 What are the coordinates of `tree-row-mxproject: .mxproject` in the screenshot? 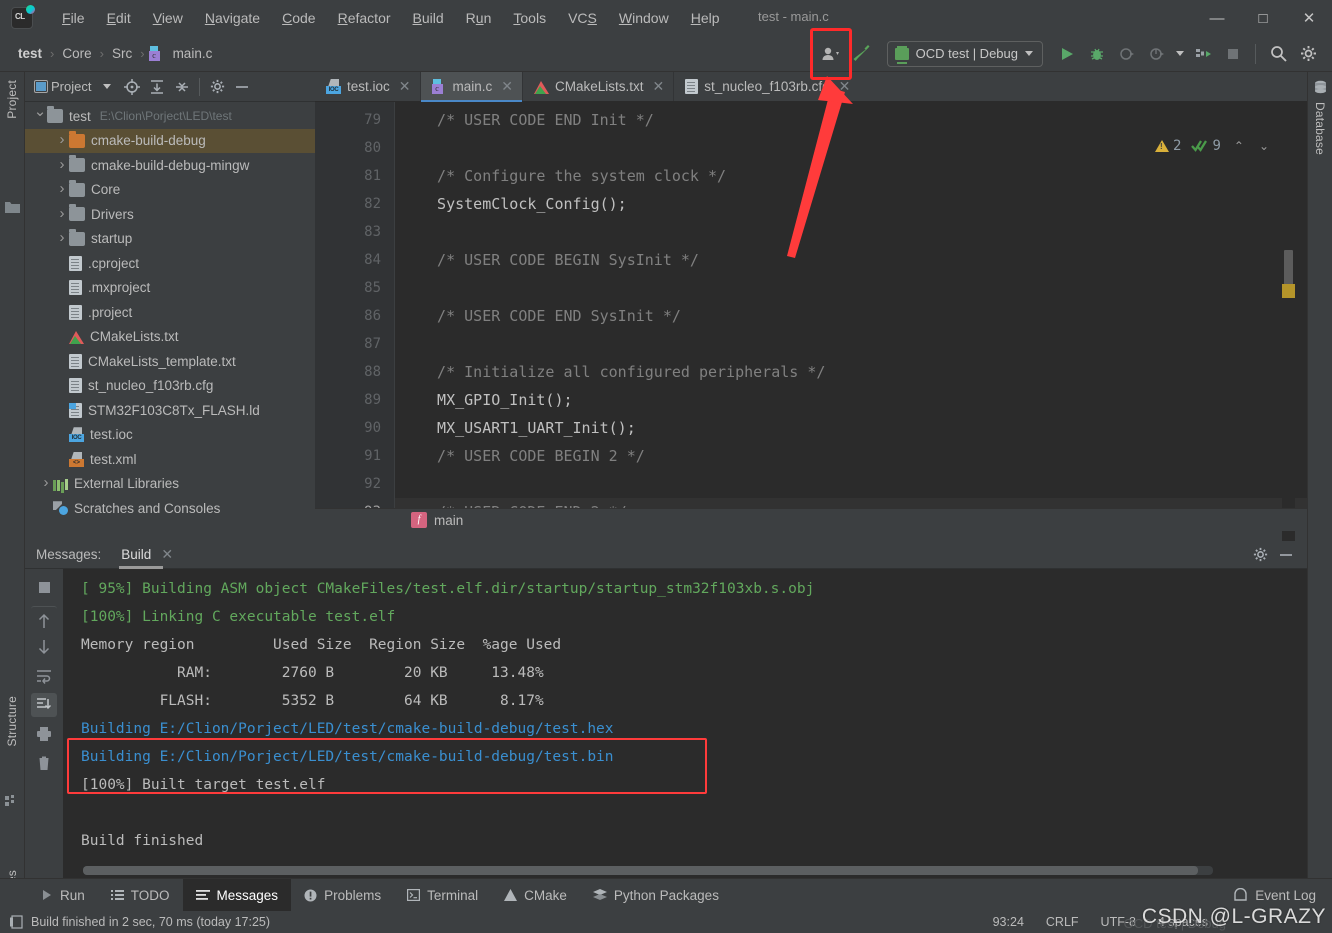 It's located at (170, 288).